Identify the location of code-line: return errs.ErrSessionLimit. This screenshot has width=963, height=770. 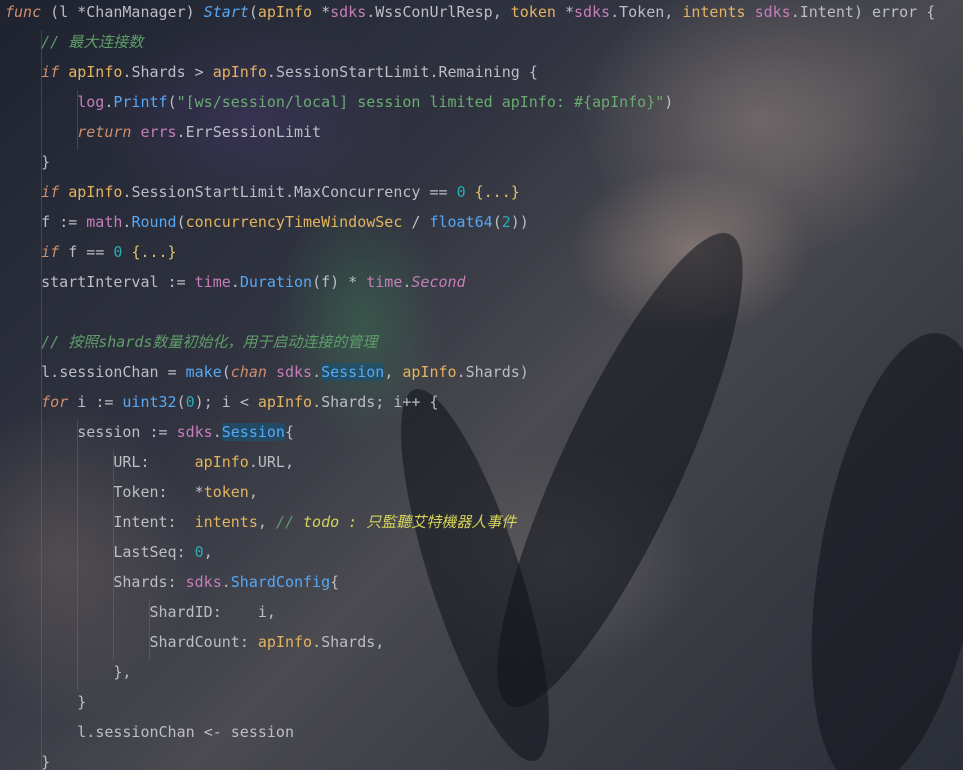
(163, 132).